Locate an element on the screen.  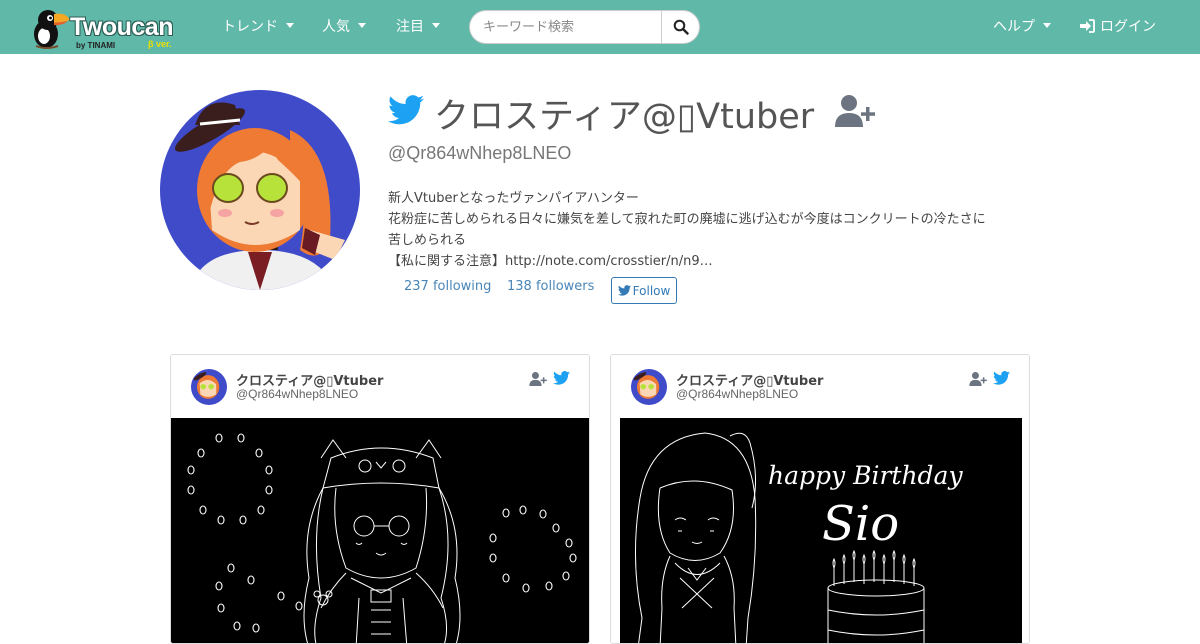
bio-line: 新人Vtuberとなったヴァンパイアハンター is located at coordinates (513, 198).